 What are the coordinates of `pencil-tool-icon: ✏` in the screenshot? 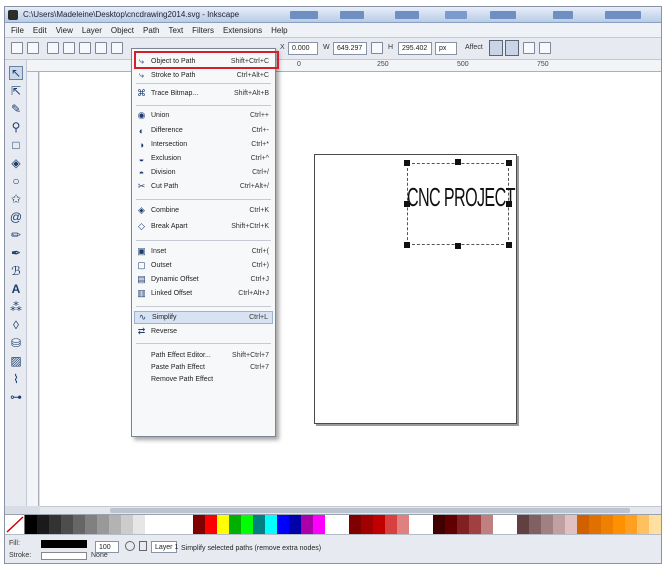 It's located at (16, 235).